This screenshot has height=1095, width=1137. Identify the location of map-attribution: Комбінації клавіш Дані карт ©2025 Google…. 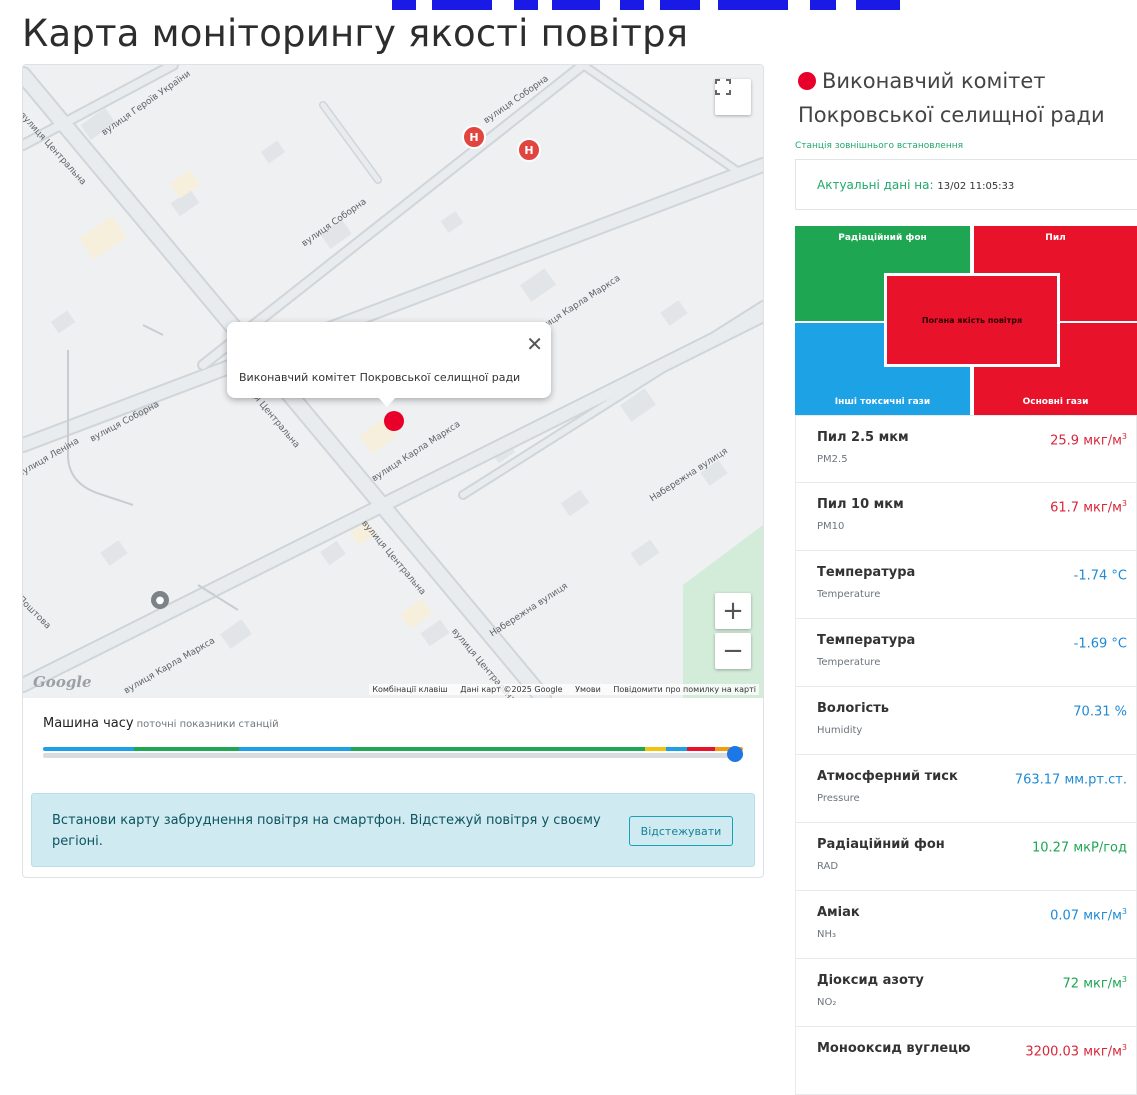
(564, 689).